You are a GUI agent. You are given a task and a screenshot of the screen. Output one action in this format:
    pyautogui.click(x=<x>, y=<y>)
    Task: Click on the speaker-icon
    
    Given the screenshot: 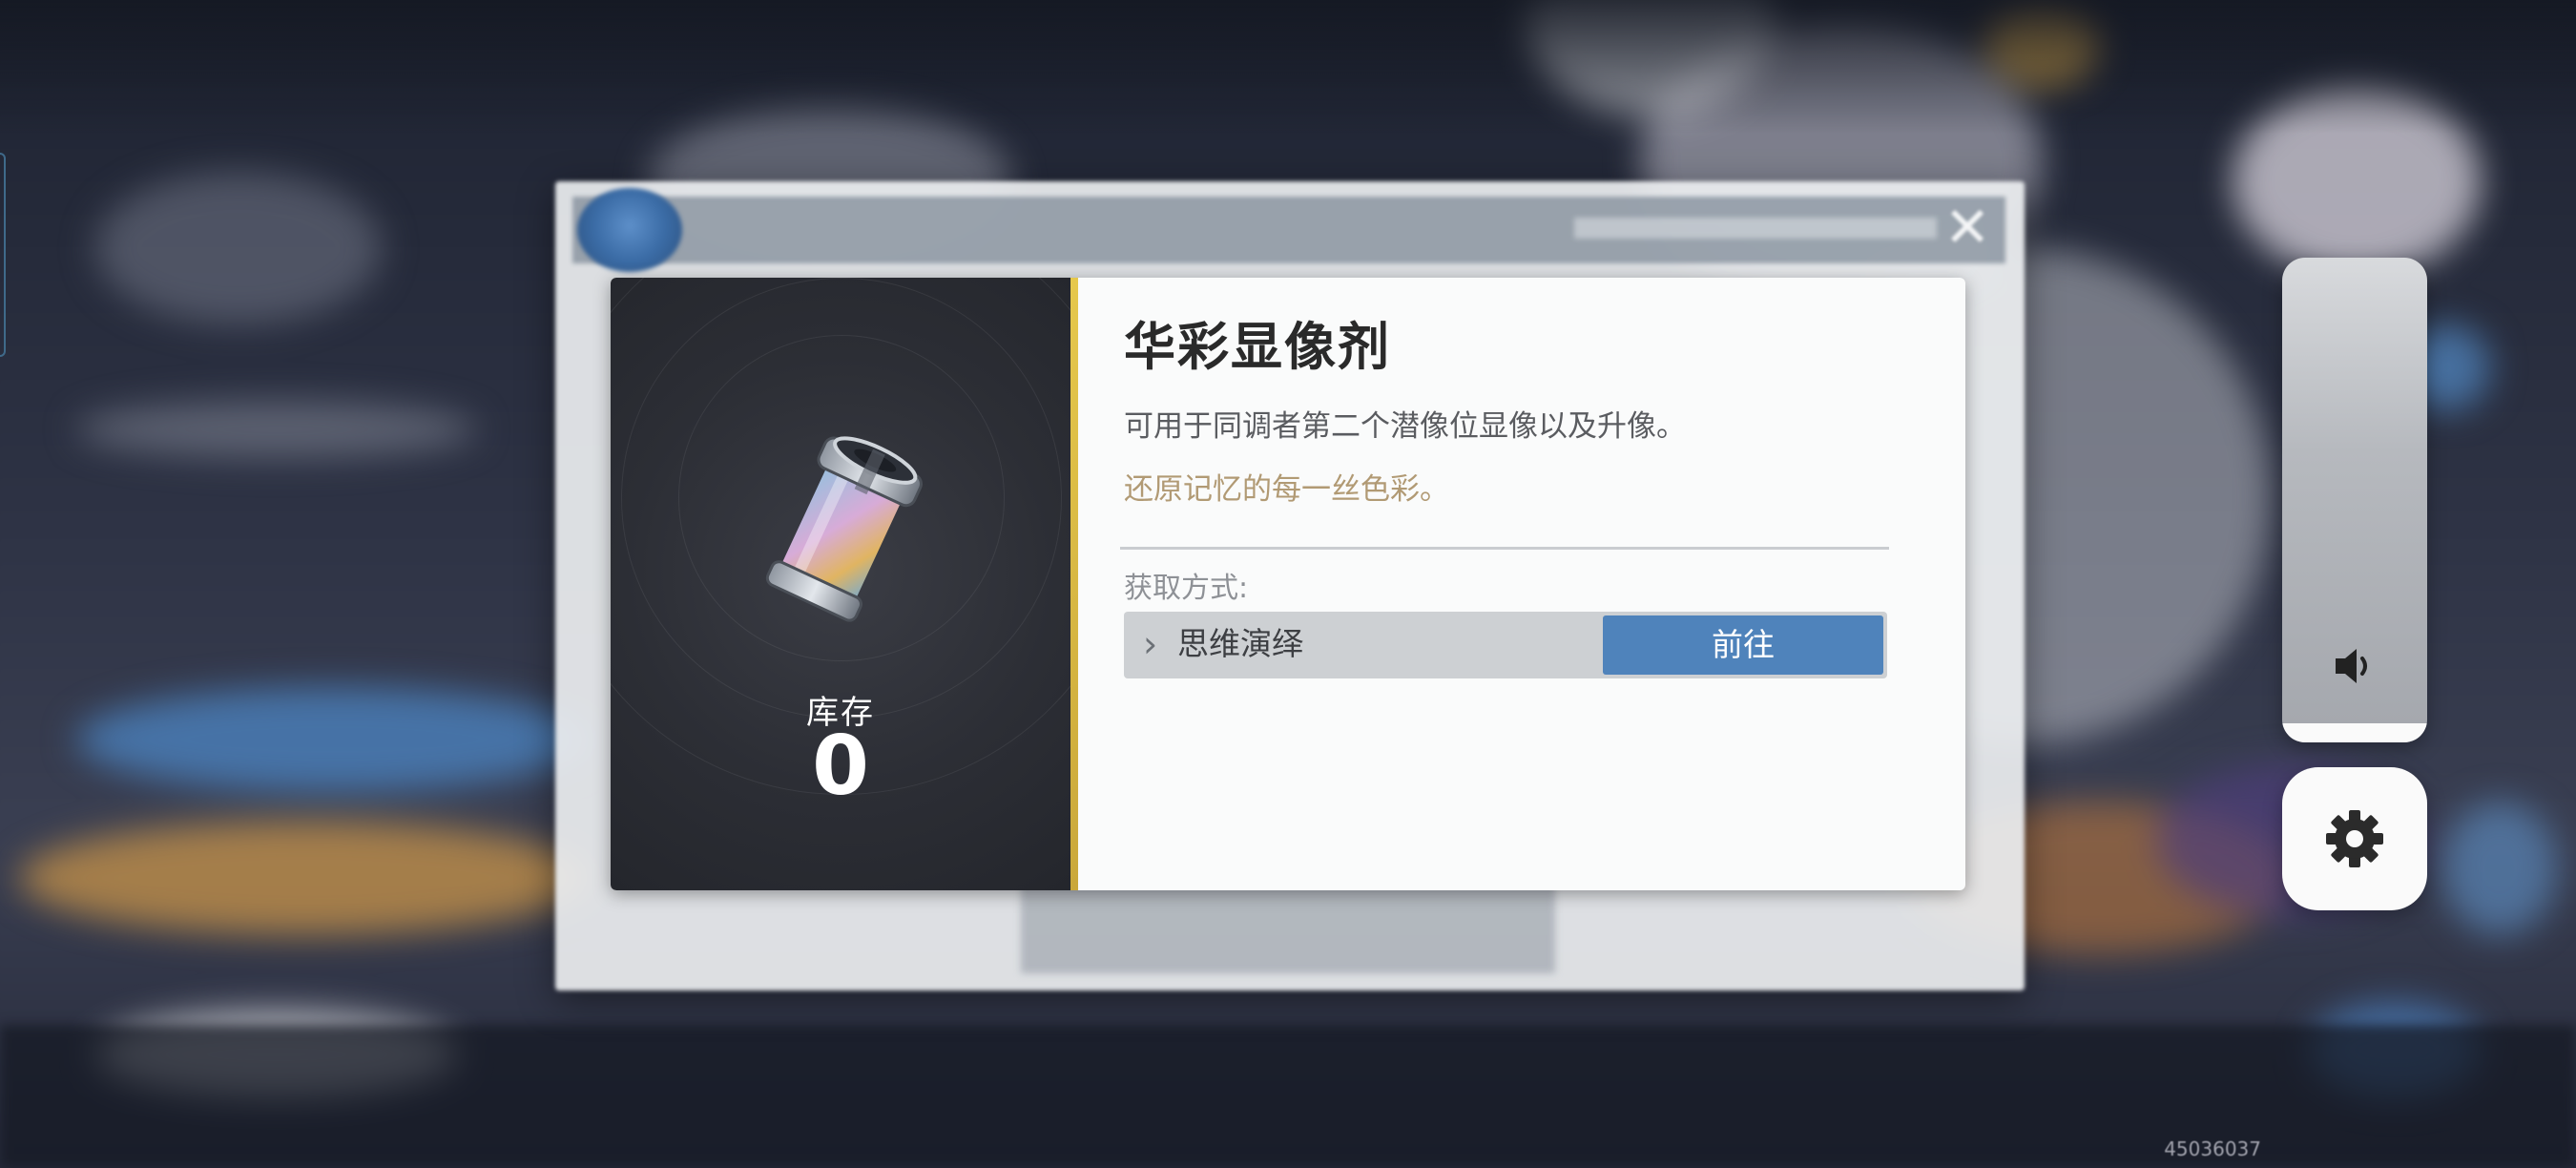 What is the action you would take?
    pyautogui.click(x=2351, y=666)
    